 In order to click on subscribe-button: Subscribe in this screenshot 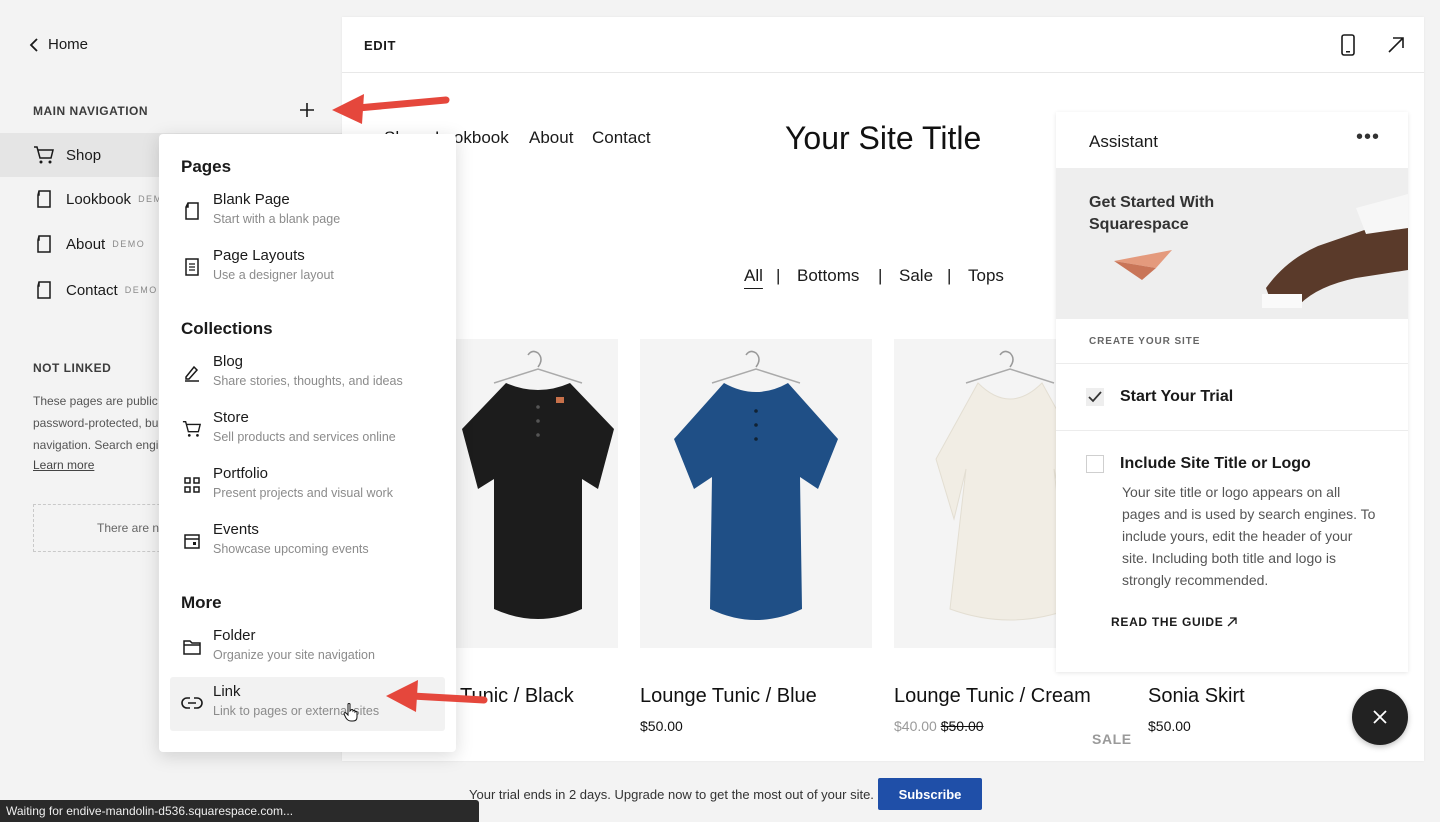, I will do `click(930, 794)`.